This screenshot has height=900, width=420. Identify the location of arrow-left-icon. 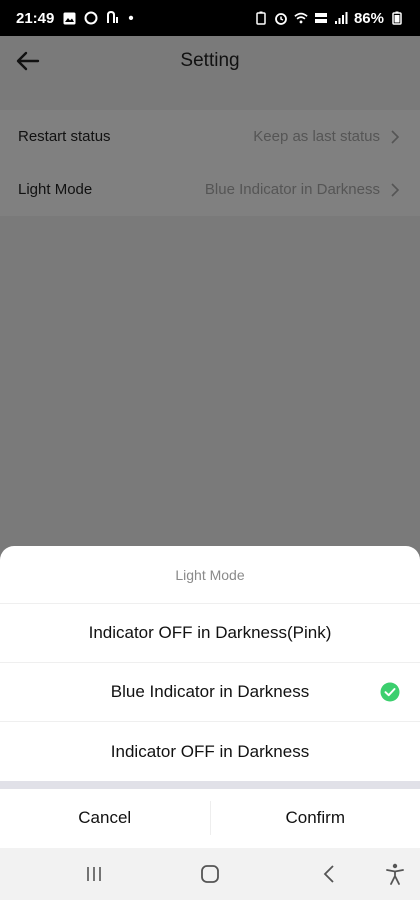
(28, 61).